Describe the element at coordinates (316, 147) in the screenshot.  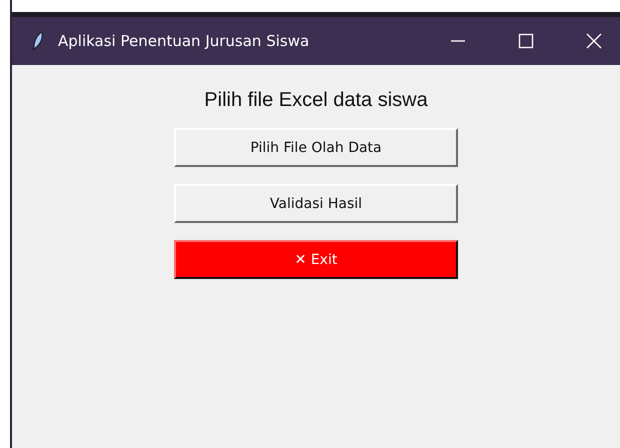
I see `action-button: Pilih File Olah Data` at that location.